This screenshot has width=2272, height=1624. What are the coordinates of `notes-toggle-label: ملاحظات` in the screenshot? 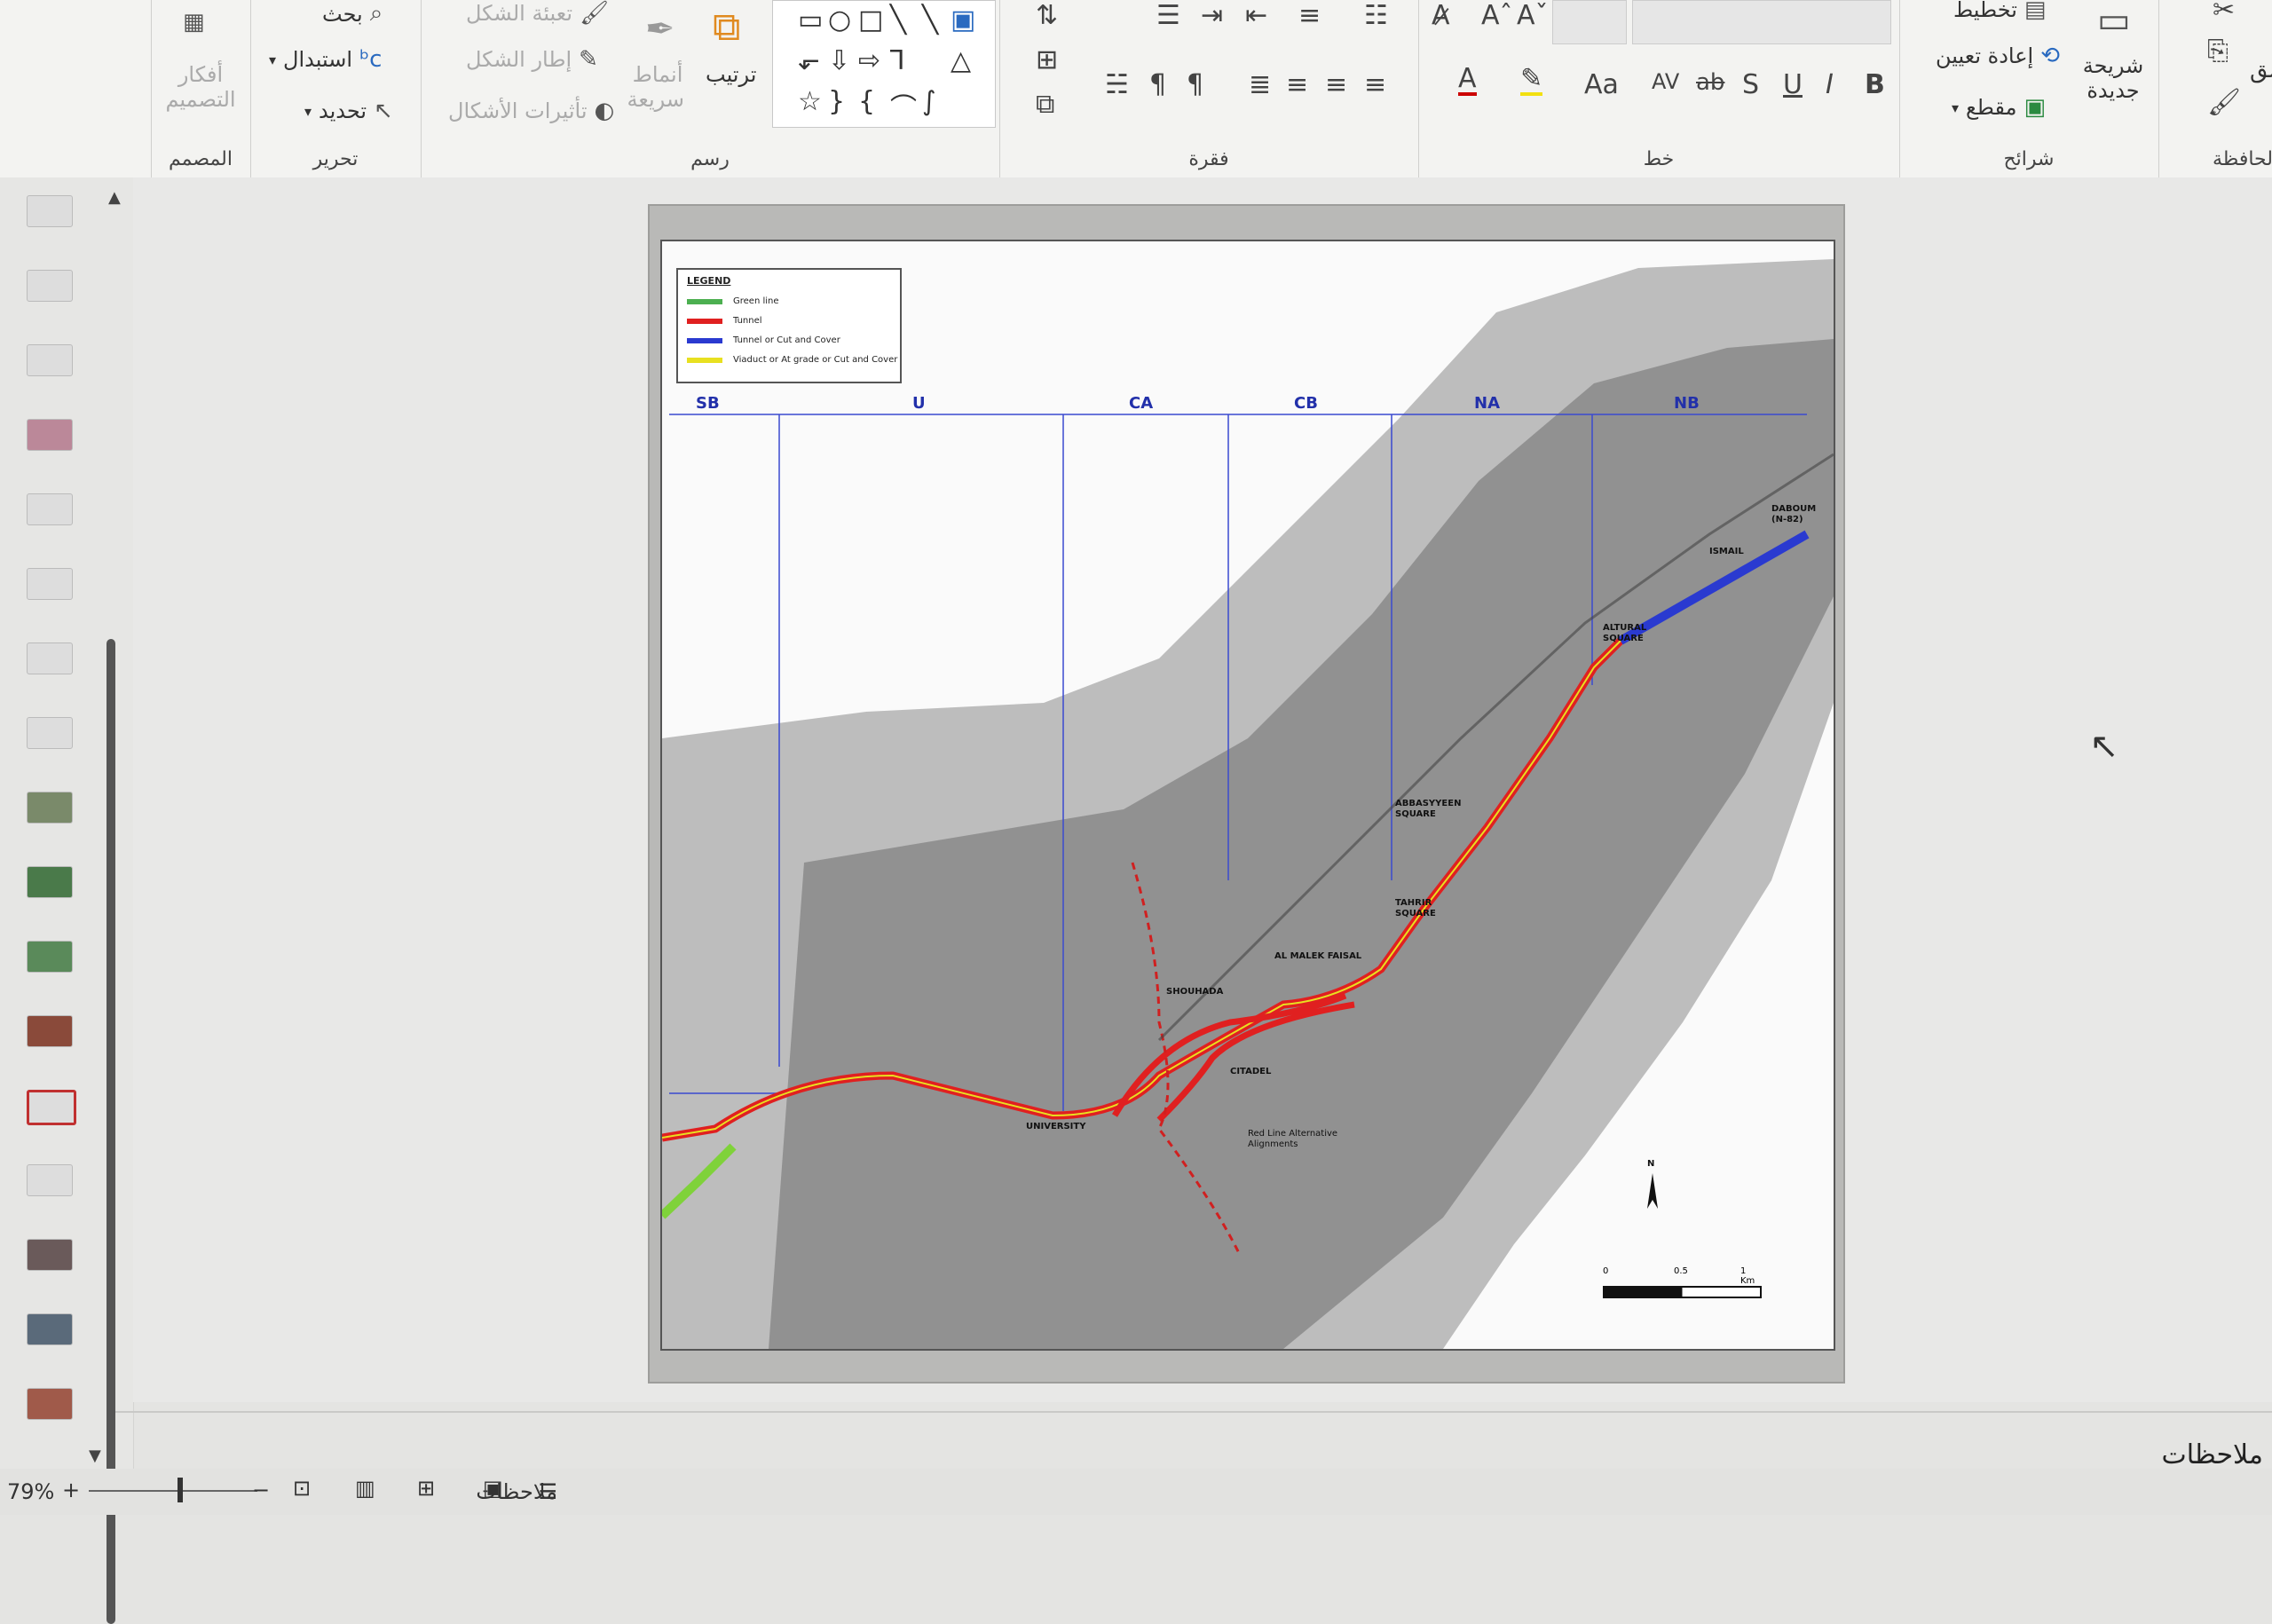 It's located at (516, 1492).